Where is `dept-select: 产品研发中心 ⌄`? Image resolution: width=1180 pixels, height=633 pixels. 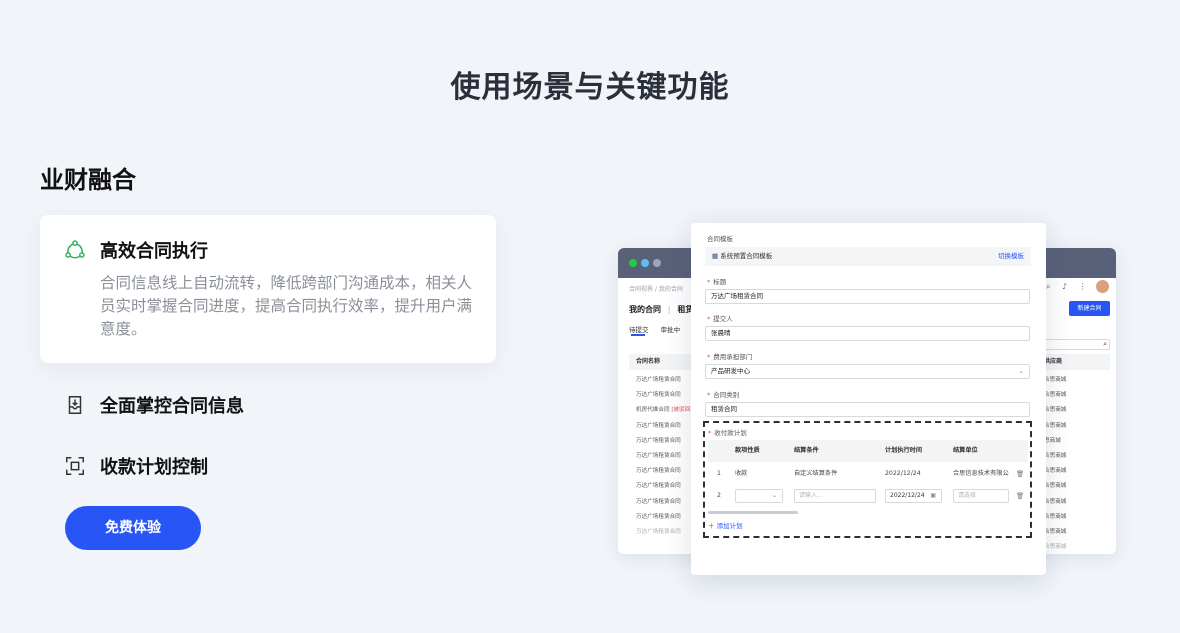 dept-select: 产品研发中心 ⌄ is located at coordinates (867, 371).